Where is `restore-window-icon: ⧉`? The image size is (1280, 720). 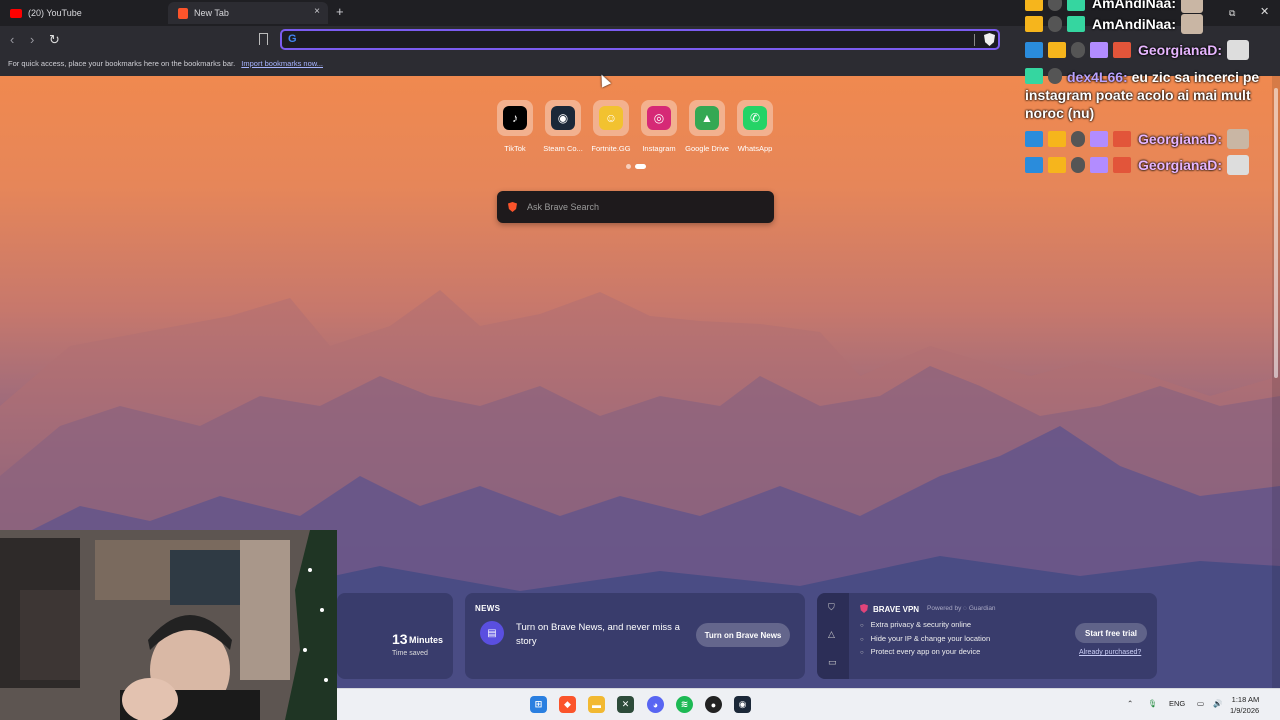 restore-window-icon: ⧉ is located at coordinates (1232, 13).